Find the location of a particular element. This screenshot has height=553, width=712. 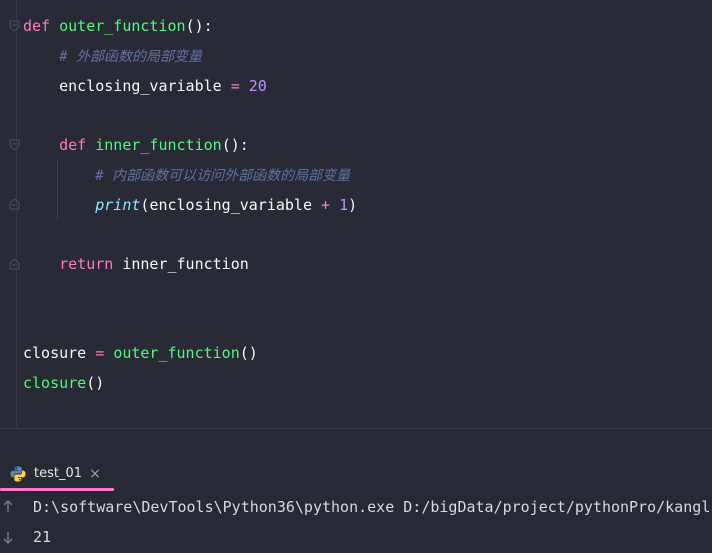

punctuation: ) is located at coordinates (353, 205).